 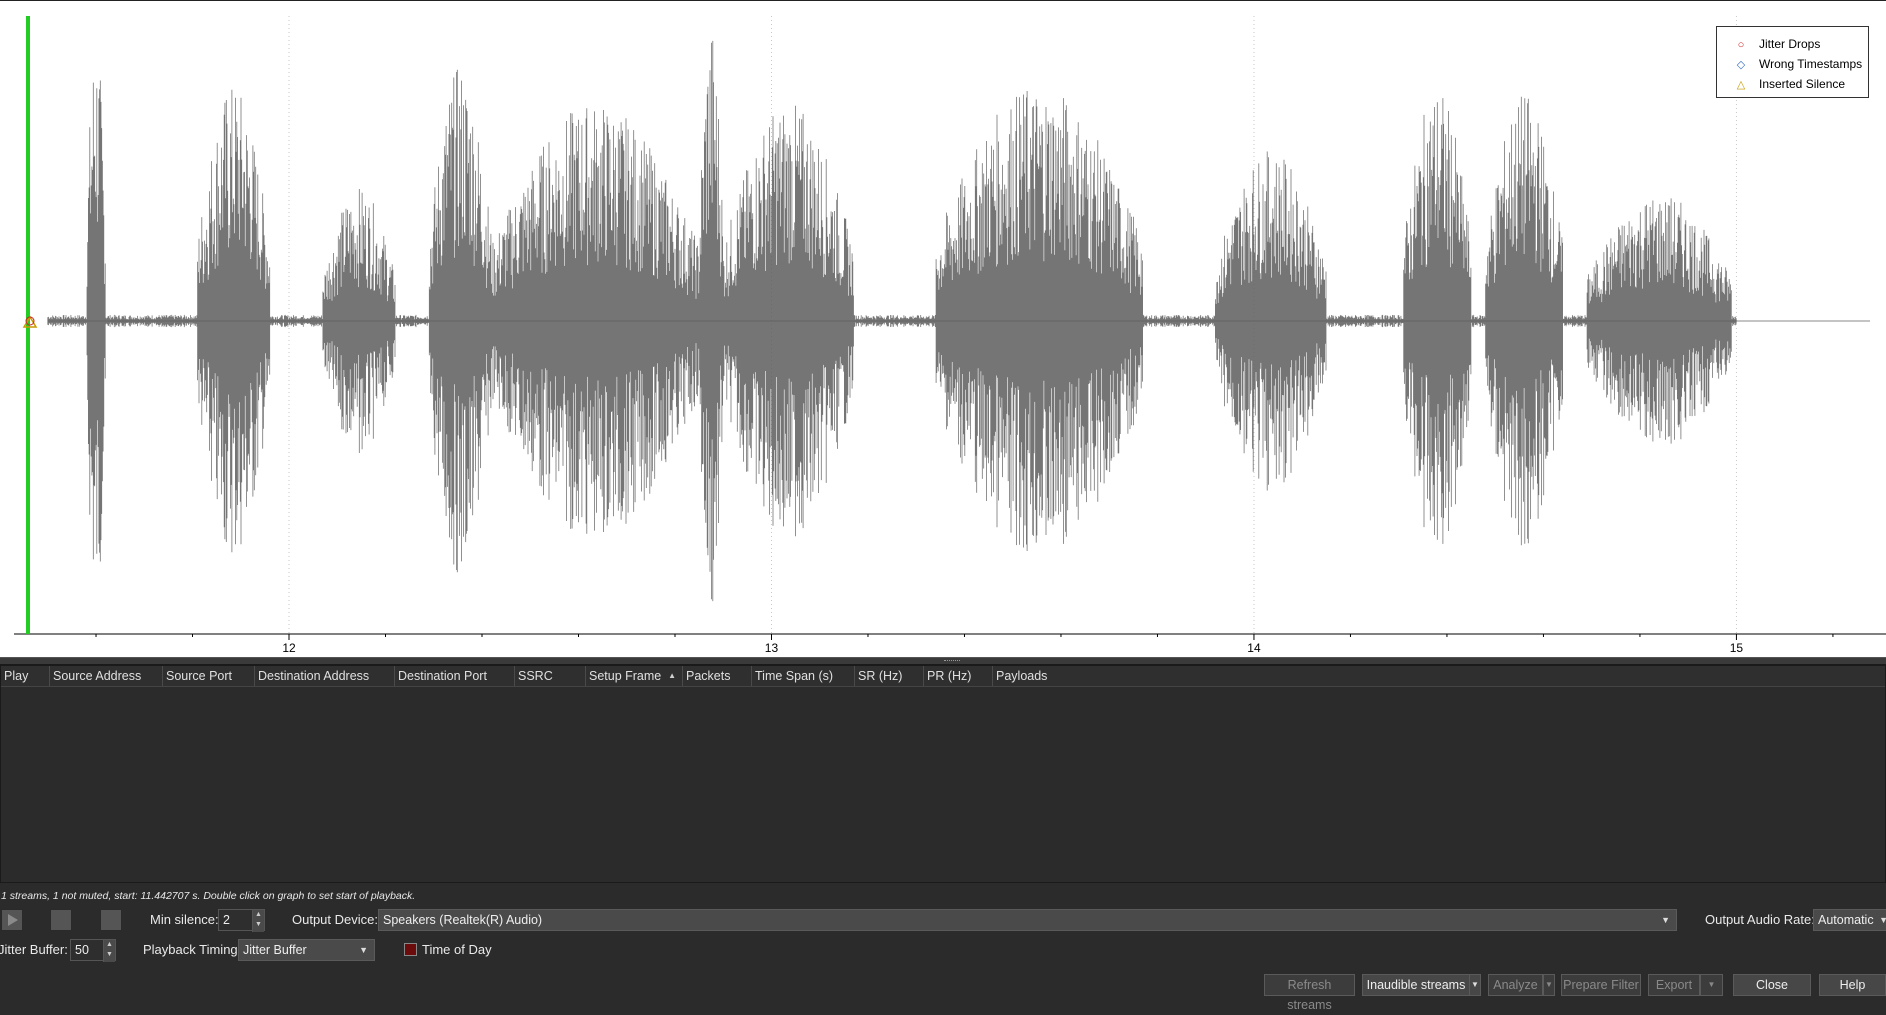 What do you see at coordinates (550, 676) in the screenshot?
I see `column-header-ssrc: SSRC` at bounding box center [550, 676].